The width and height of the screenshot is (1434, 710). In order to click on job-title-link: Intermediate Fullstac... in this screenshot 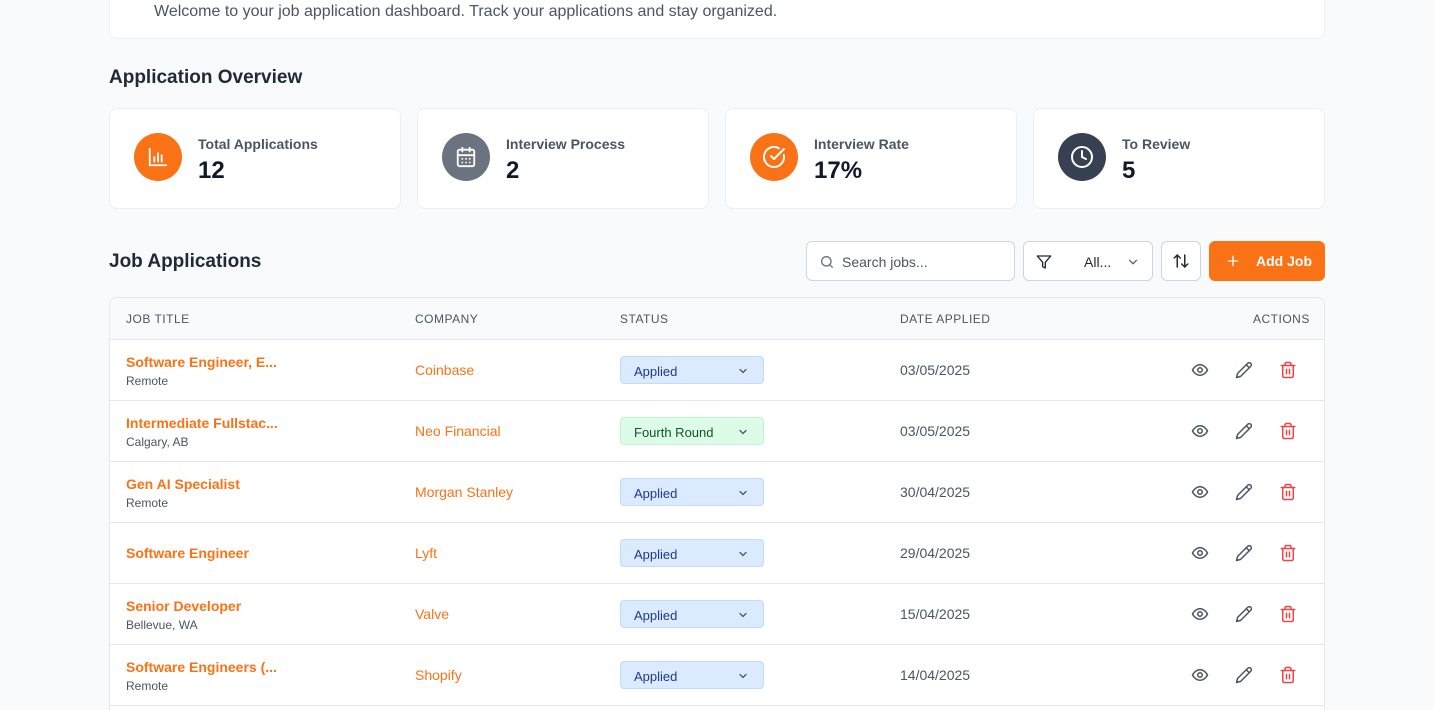, I will do `click(202, 423)`.